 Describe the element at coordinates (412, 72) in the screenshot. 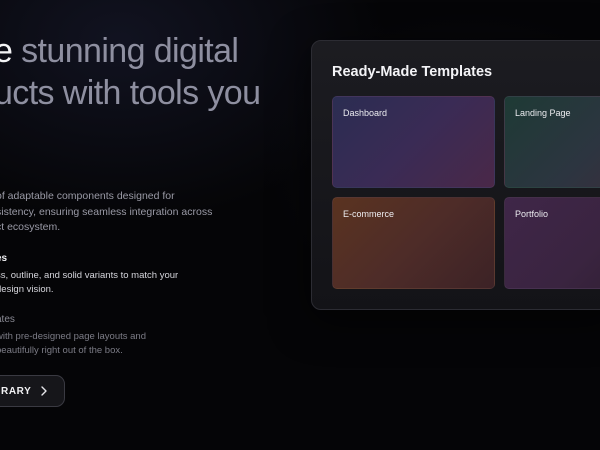

I see `templates-card-title: Ready-Made Templates` at that location.